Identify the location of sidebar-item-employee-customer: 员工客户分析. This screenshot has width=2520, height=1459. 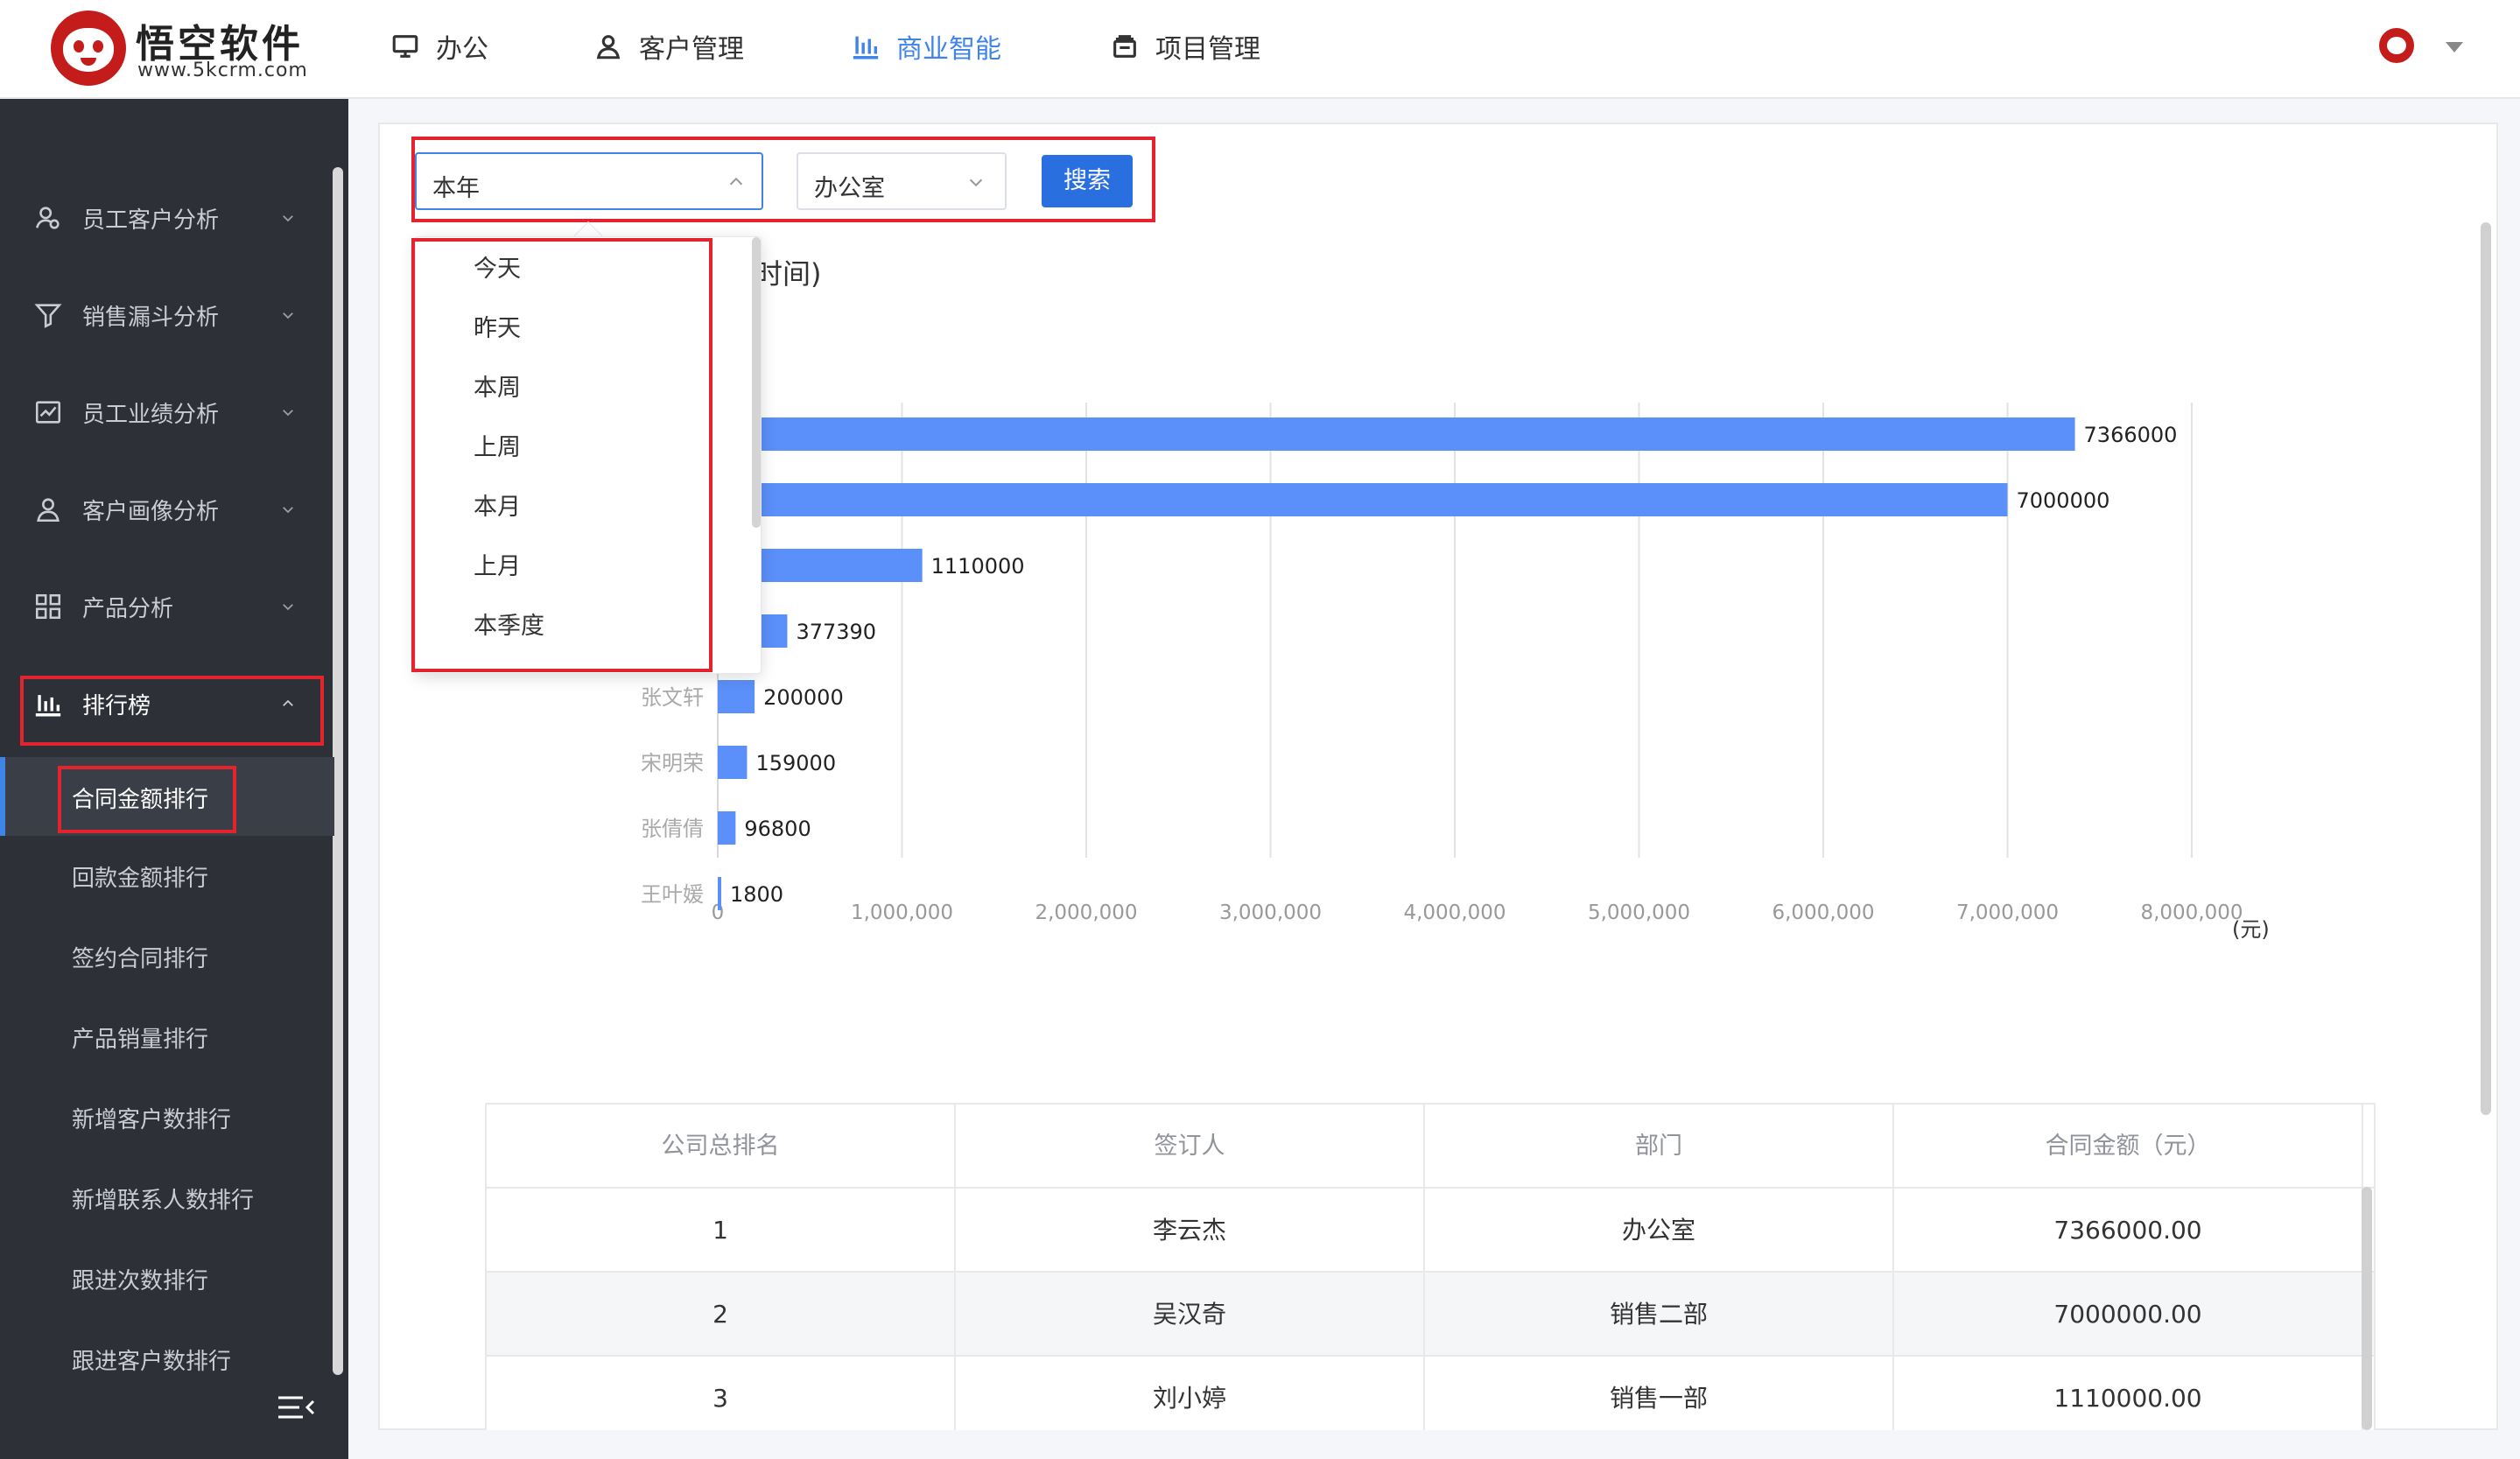
(162, 217).